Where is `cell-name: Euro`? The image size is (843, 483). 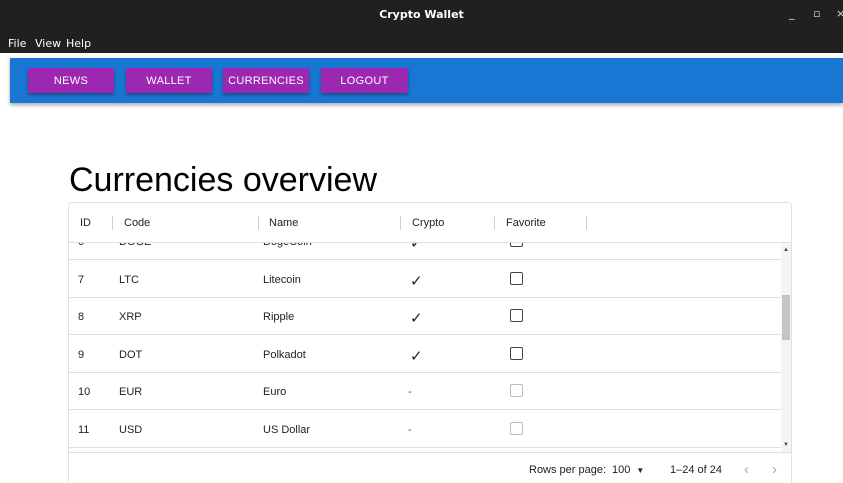
cell-name: Euro is located at coordinates (275, 392).